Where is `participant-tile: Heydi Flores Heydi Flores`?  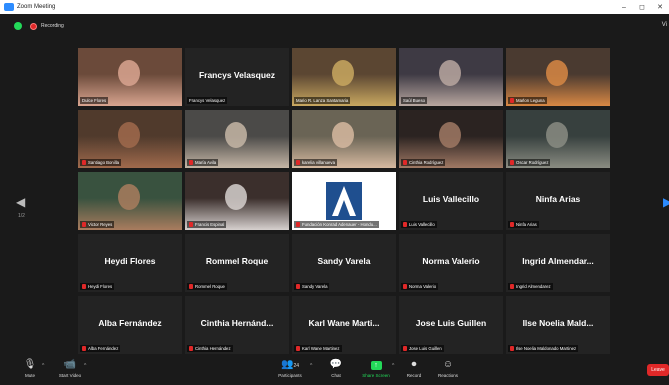 participant-tile: Heydi Flores Heydi Flores is located at coordinates (130, 263).